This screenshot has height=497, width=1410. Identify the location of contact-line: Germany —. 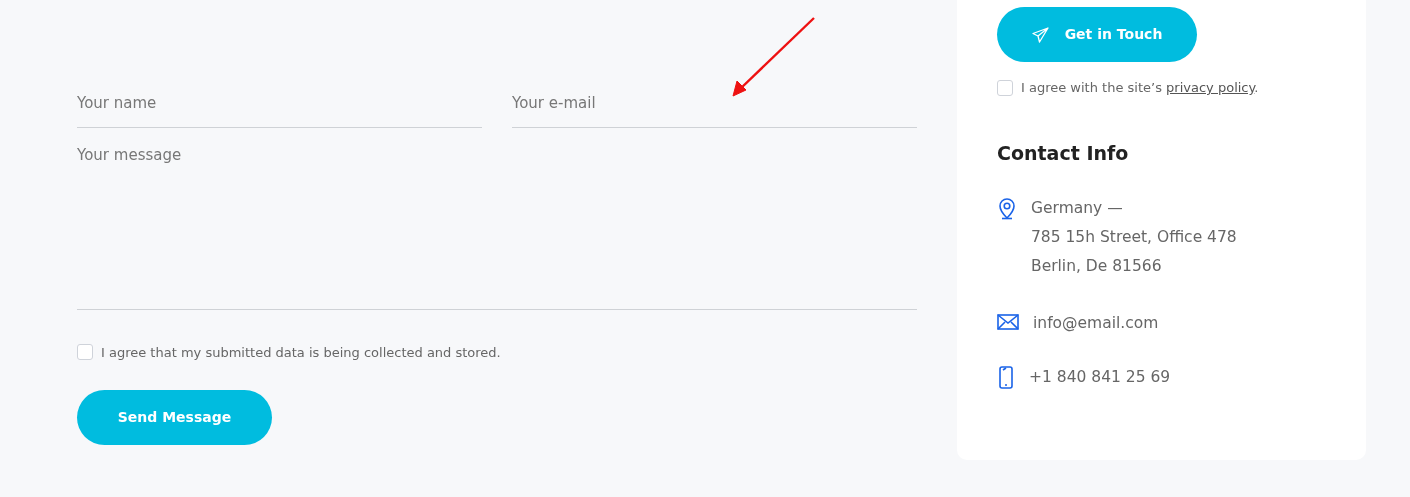
(1077, 208).